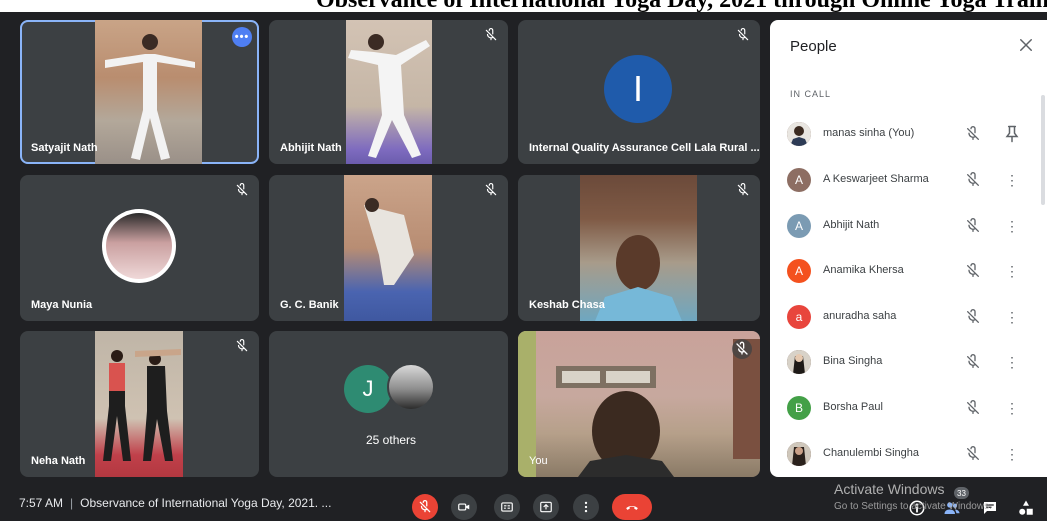 The image size is (1047, 521). Describe the element at coordinates (811, 94) in the screenshot. I see `in-call-section-label: IN CALL` at that location.